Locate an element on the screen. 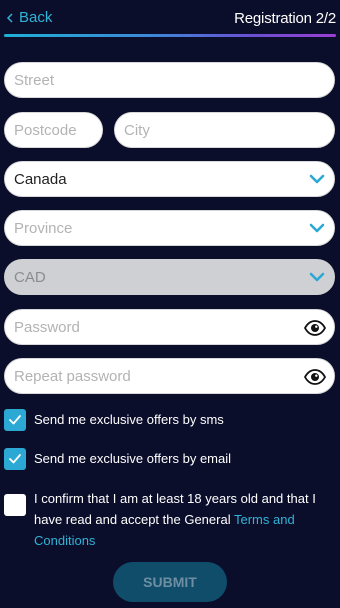 Image resolution: width=340 pixels, height=608 pixels. back-label: Back is located at coordinates (36, 17).